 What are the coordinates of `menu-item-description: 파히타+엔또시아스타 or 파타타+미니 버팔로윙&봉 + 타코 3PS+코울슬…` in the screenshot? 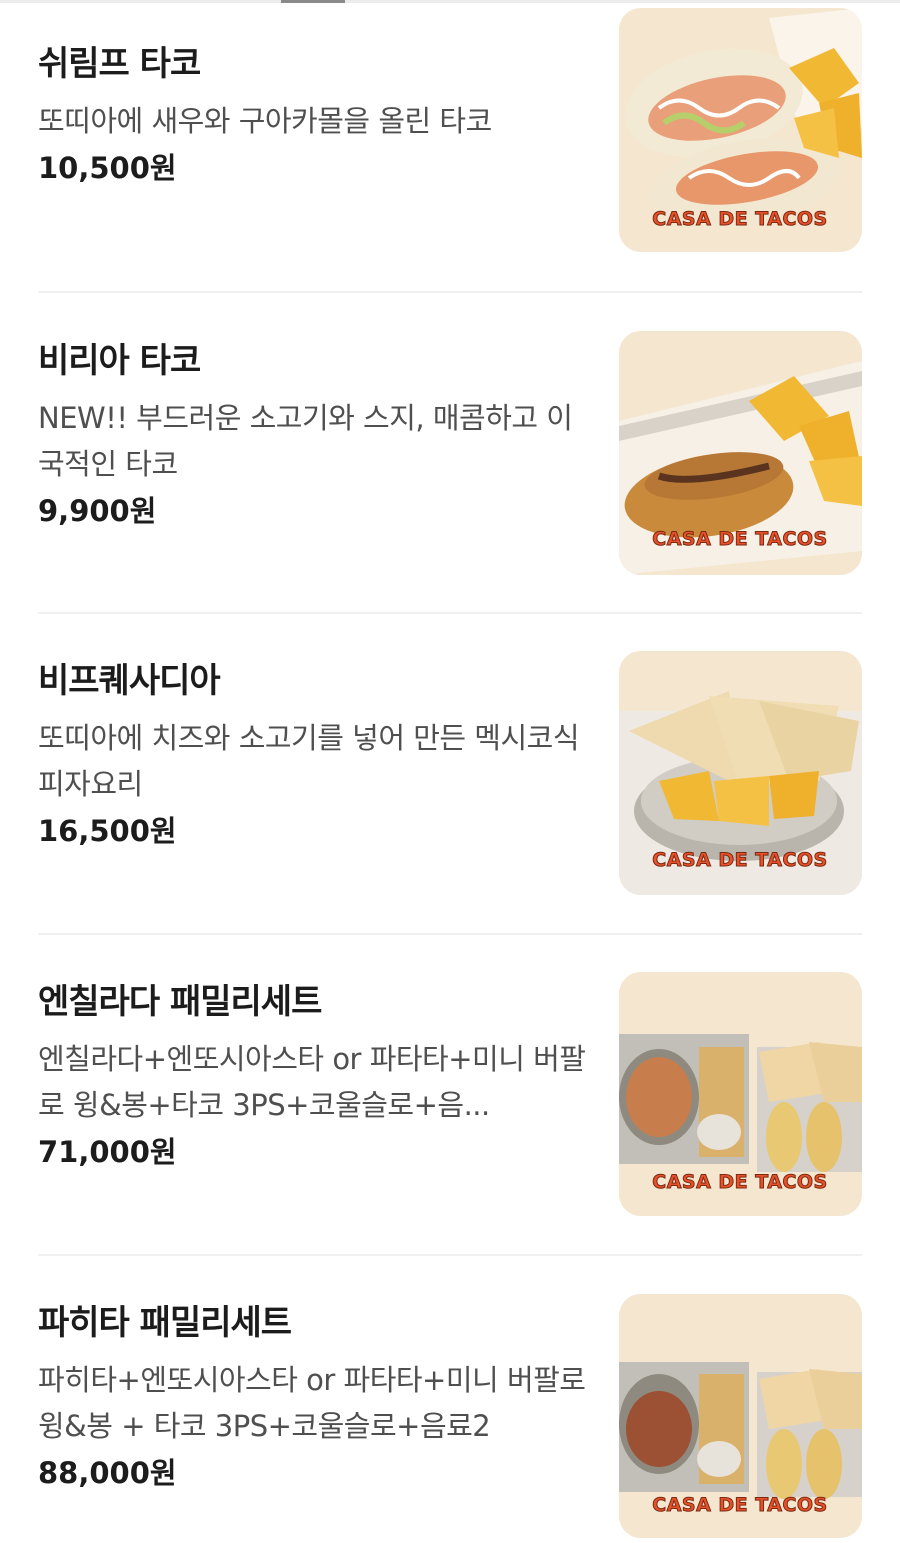 It's located at (312, 1403).